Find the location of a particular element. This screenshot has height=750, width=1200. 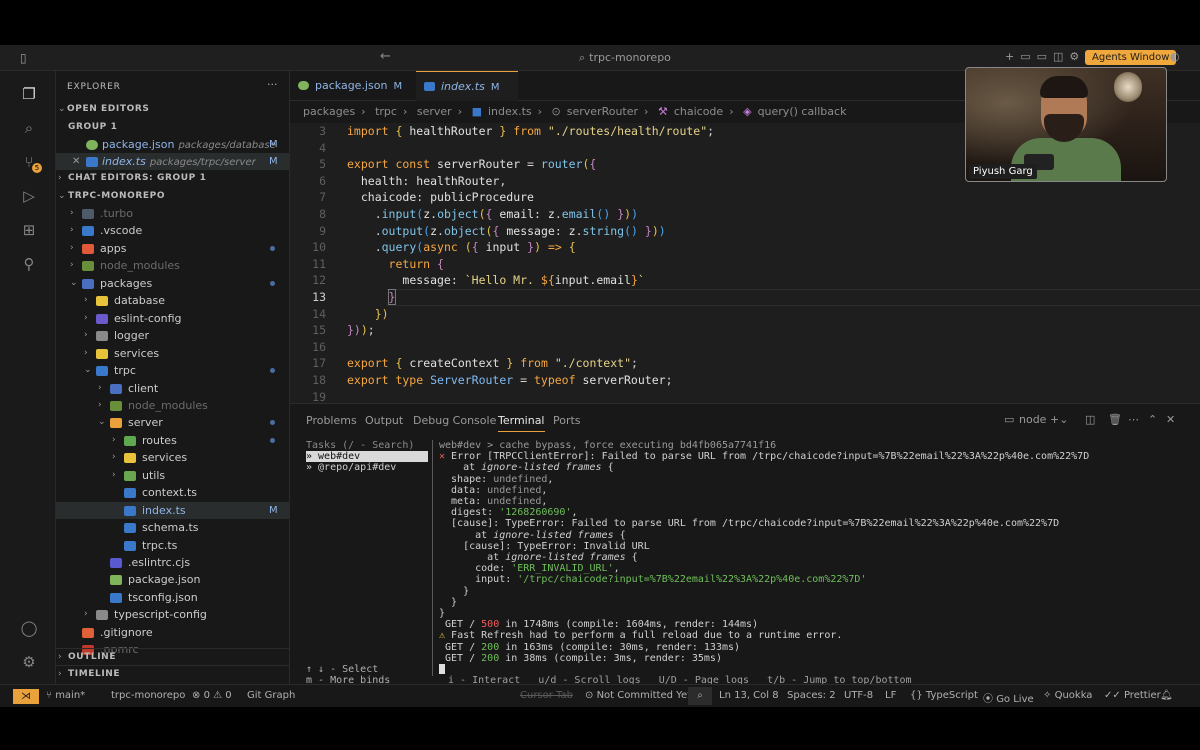

open-editor-index-ts: ✕ index.ts packages/trpc/server M is located at coordinates (172, 161).